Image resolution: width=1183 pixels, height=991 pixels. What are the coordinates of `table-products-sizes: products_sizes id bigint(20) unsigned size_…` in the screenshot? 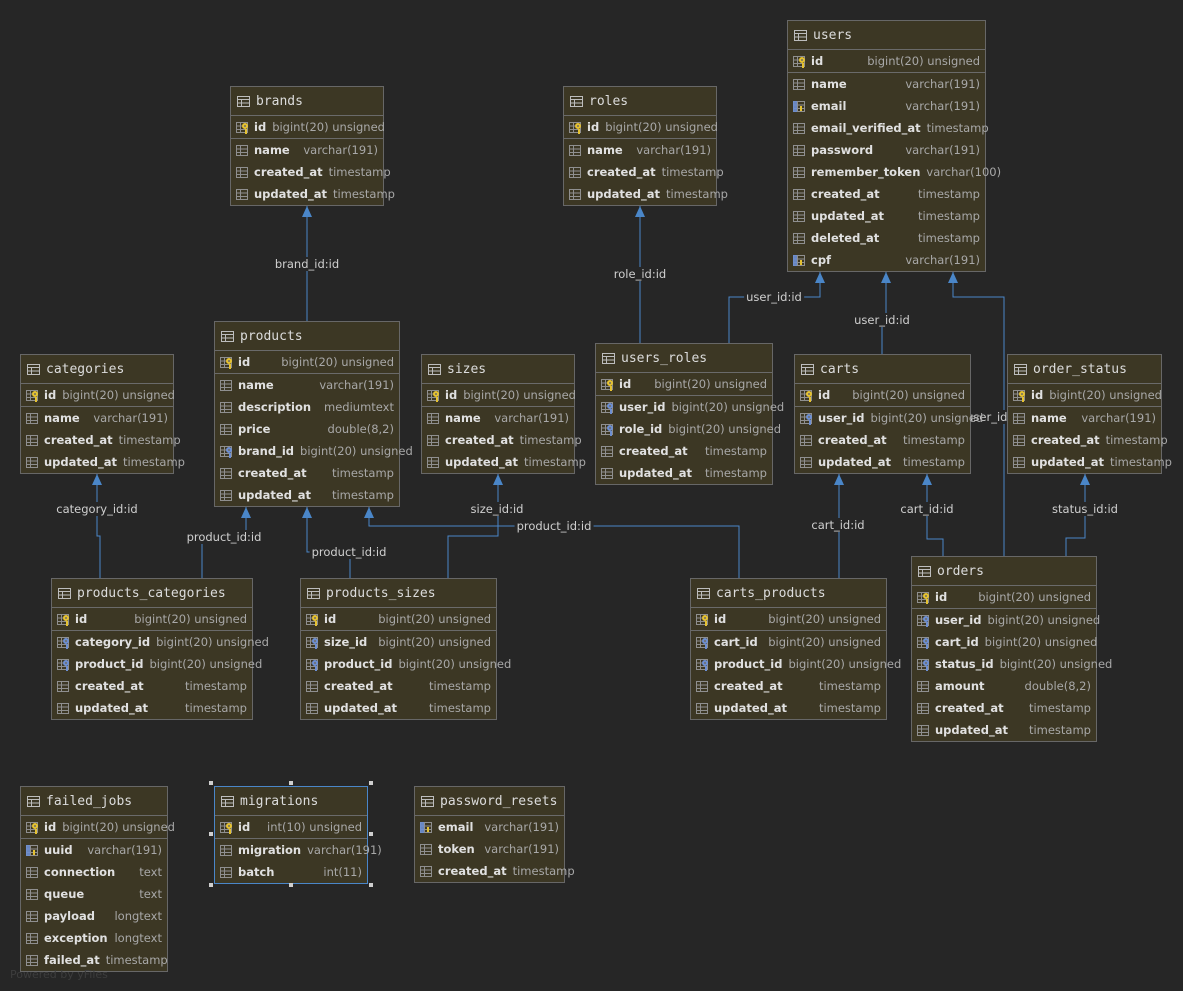 It's located at (405, 649).